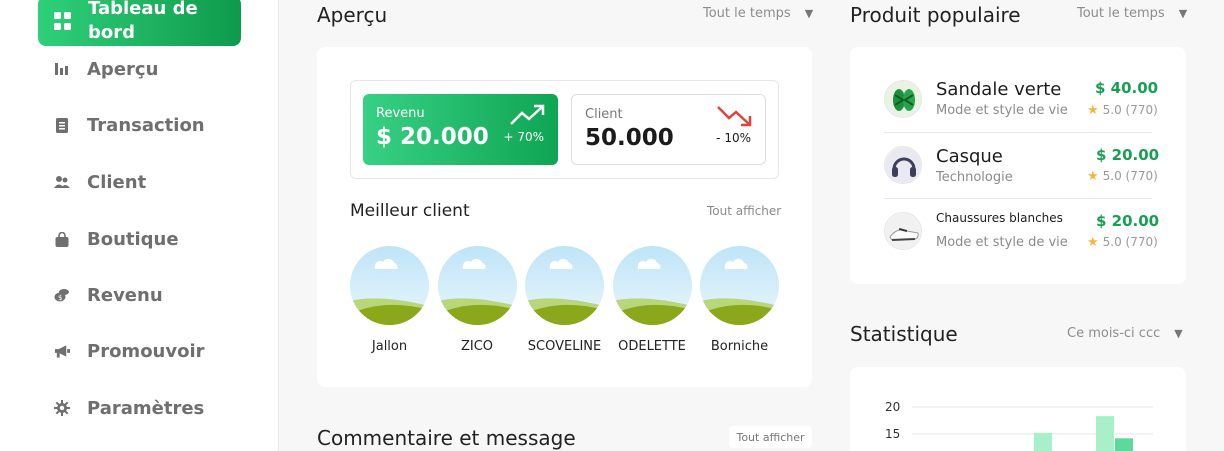  Describe the element at coordinates (523, 137) in the screenshot. I see `stat-change: + 70%` at that location.